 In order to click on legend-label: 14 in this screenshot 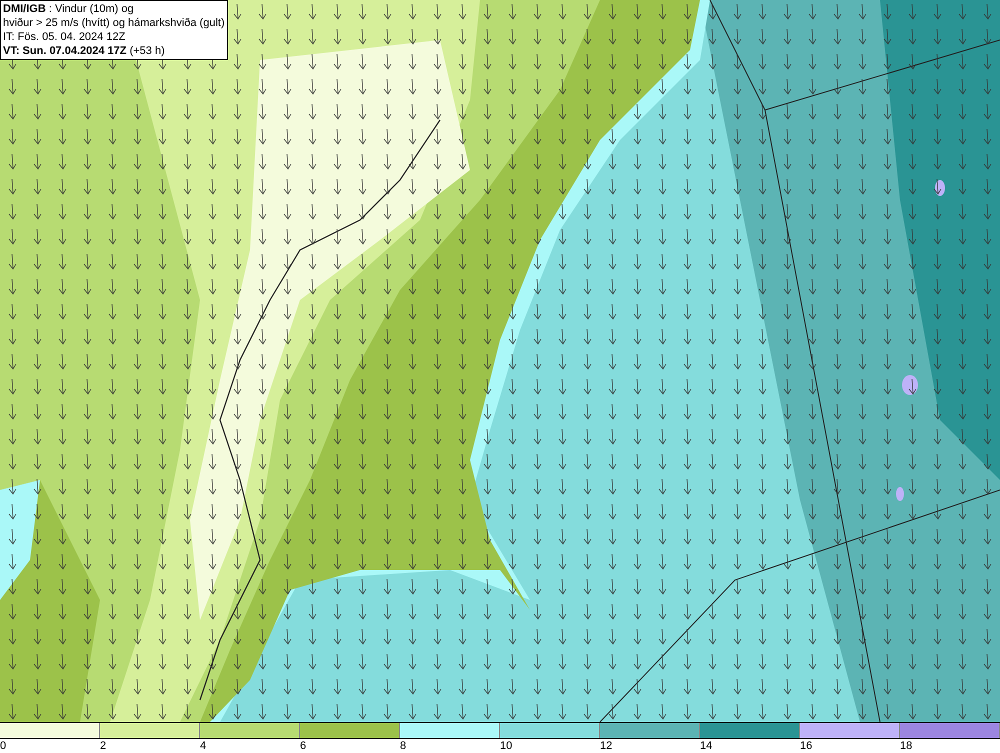, I will do `click(706, 746)`.